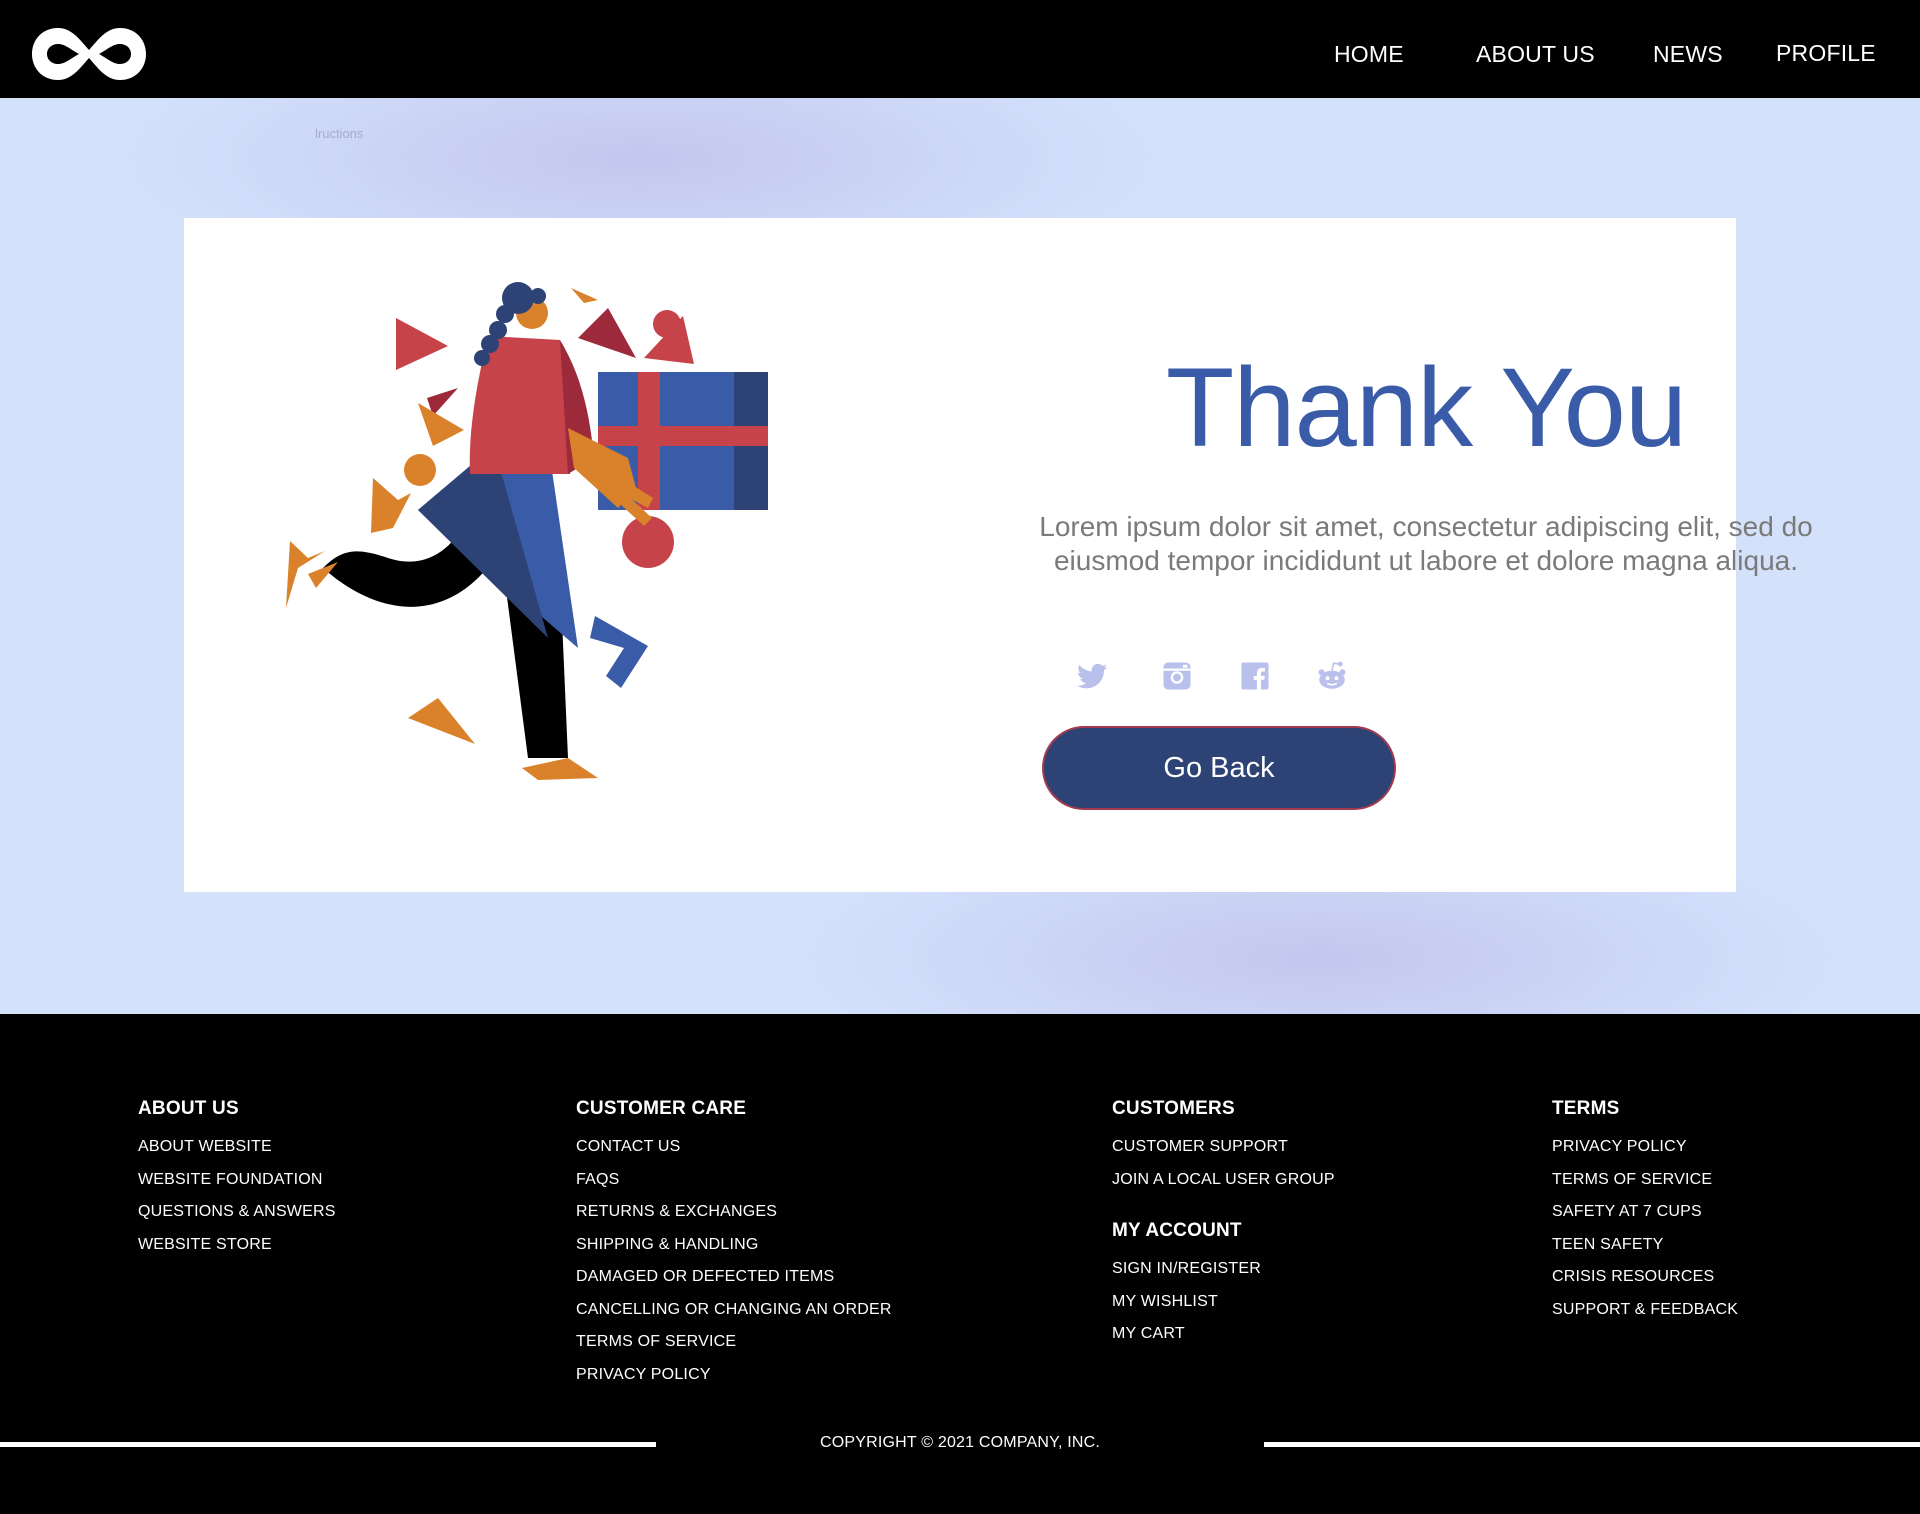  Describe the element at coordinates (1645, 1310) in the screenshot. I see `footer-link: SUPPORT & FEEDBACK` at that location.